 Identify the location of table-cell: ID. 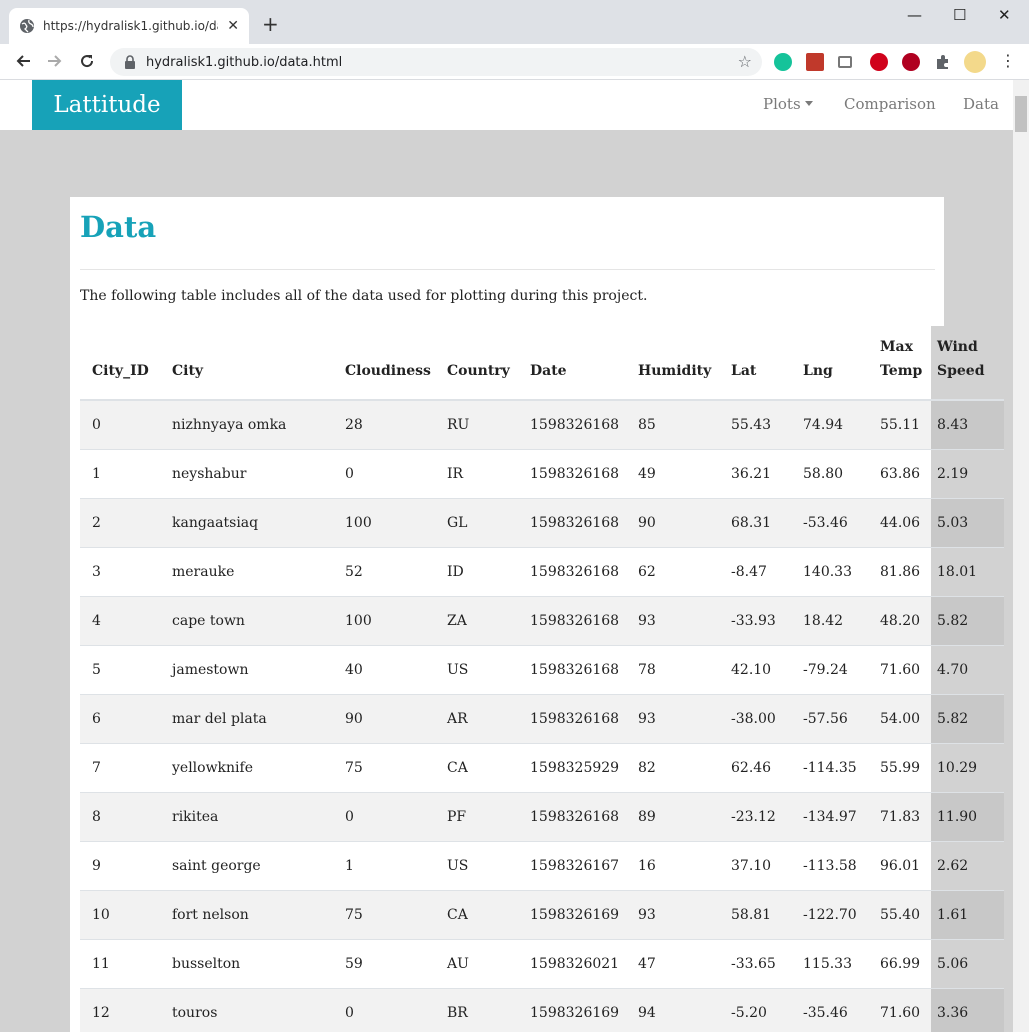
(476, 571).